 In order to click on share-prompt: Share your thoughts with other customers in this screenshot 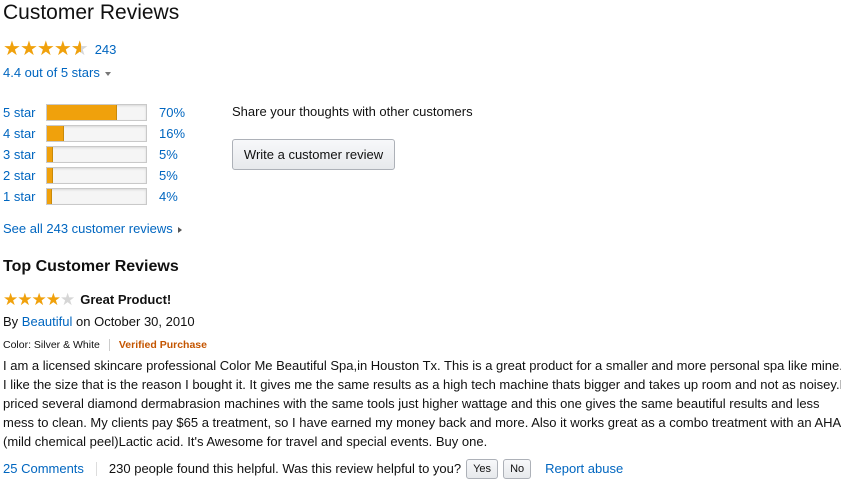, I will do `click(352, 111)`.